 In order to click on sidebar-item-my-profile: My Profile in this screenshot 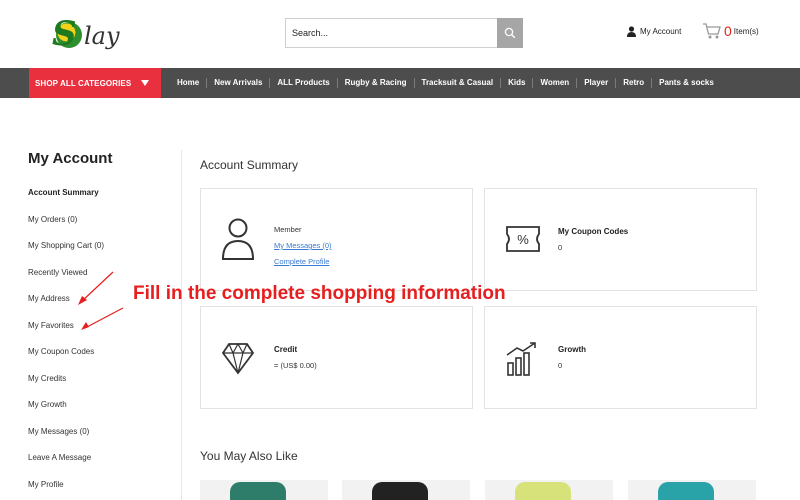, I will do `click(98, 490)`.